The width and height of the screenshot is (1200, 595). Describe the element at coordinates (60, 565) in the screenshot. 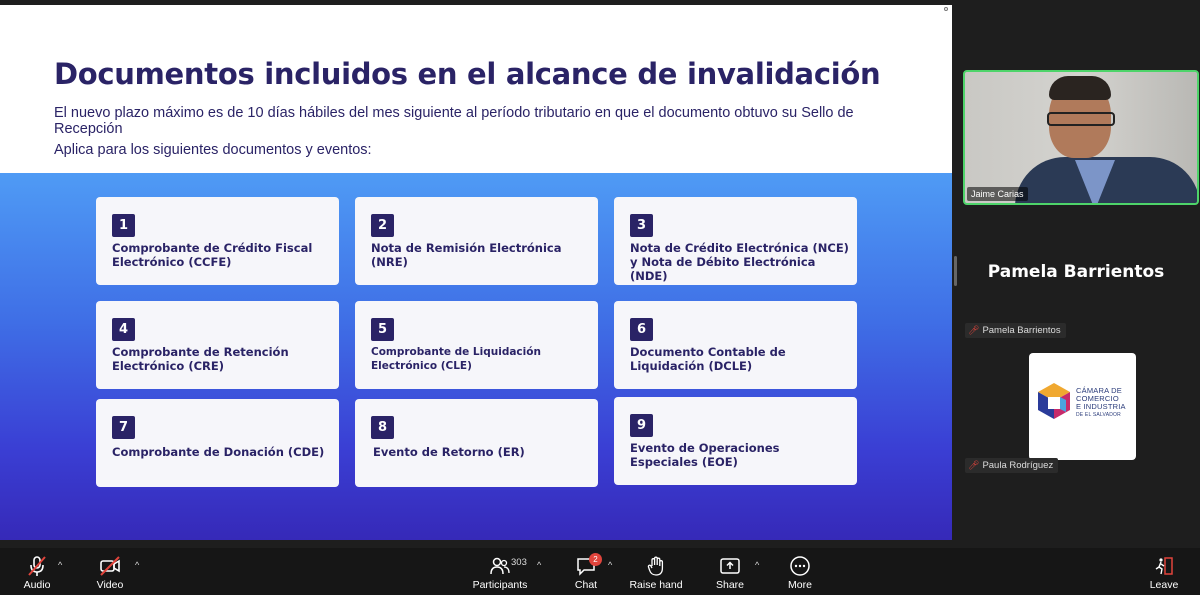

I see `audio-options-caret-icon: ^` at that location.